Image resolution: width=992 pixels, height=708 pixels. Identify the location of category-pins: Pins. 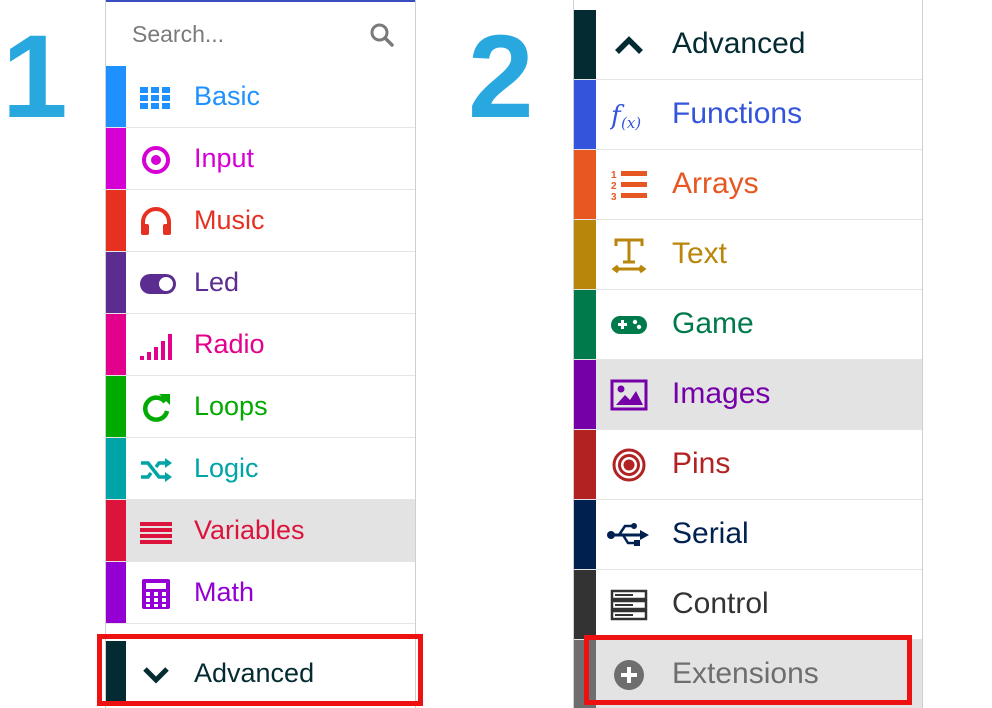
(748, 465).